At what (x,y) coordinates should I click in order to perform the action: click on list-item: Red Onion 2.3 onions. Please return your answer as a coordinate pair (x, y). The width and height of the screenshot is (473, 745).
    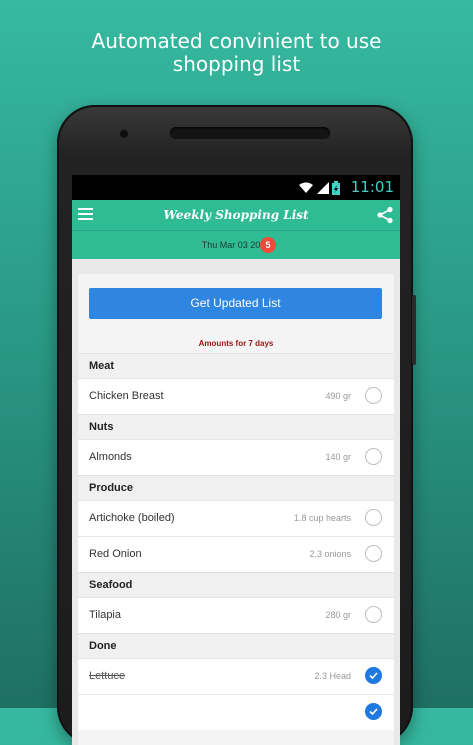
    Looking at the image, I should click on (236, 554).